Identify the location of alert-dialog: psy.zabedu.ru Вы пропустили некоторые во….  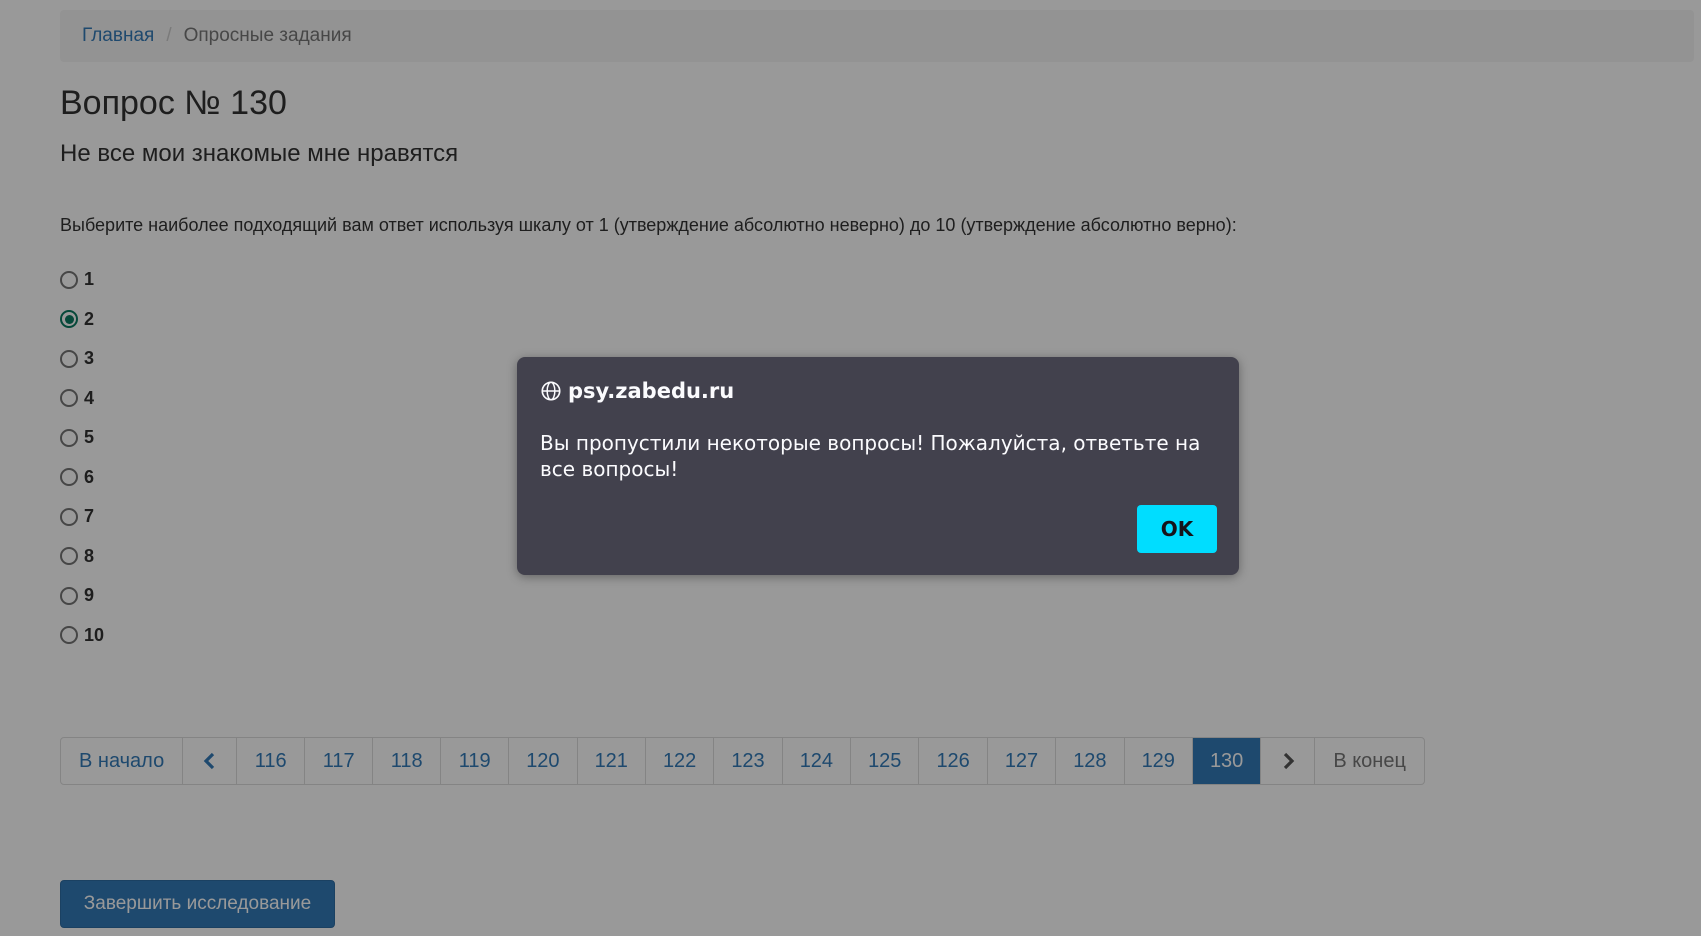
(878, 466).